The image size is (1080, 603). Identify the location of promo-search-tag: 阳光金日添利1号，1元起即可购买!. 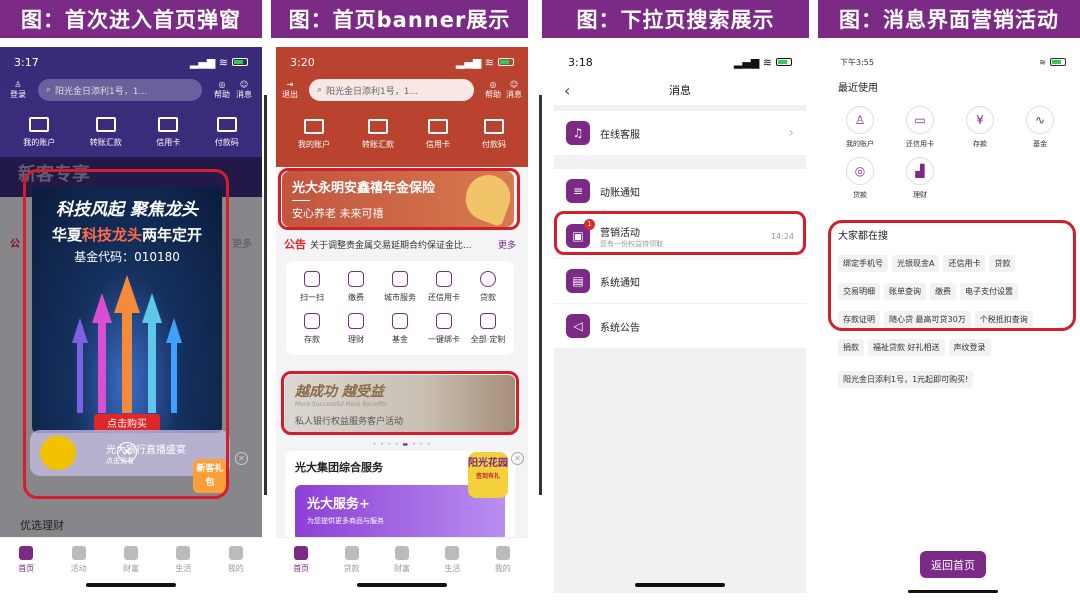
(906, 379).